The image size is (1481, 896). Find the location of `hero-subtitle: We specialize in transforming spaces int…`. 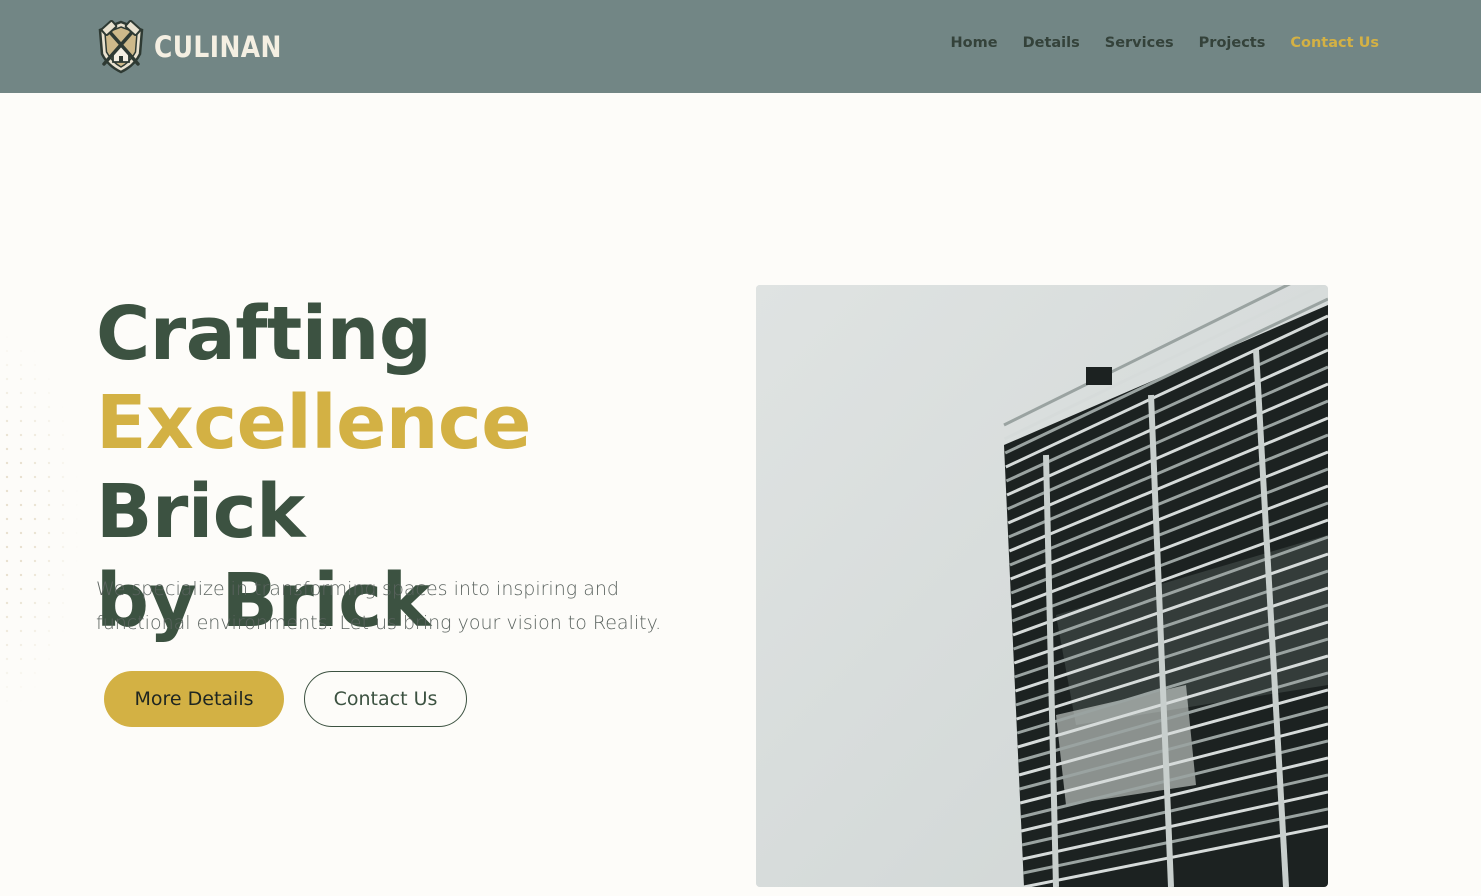

hero-subtitle: We specialize in transforming spaces int… is located at coordinates (379, 606).